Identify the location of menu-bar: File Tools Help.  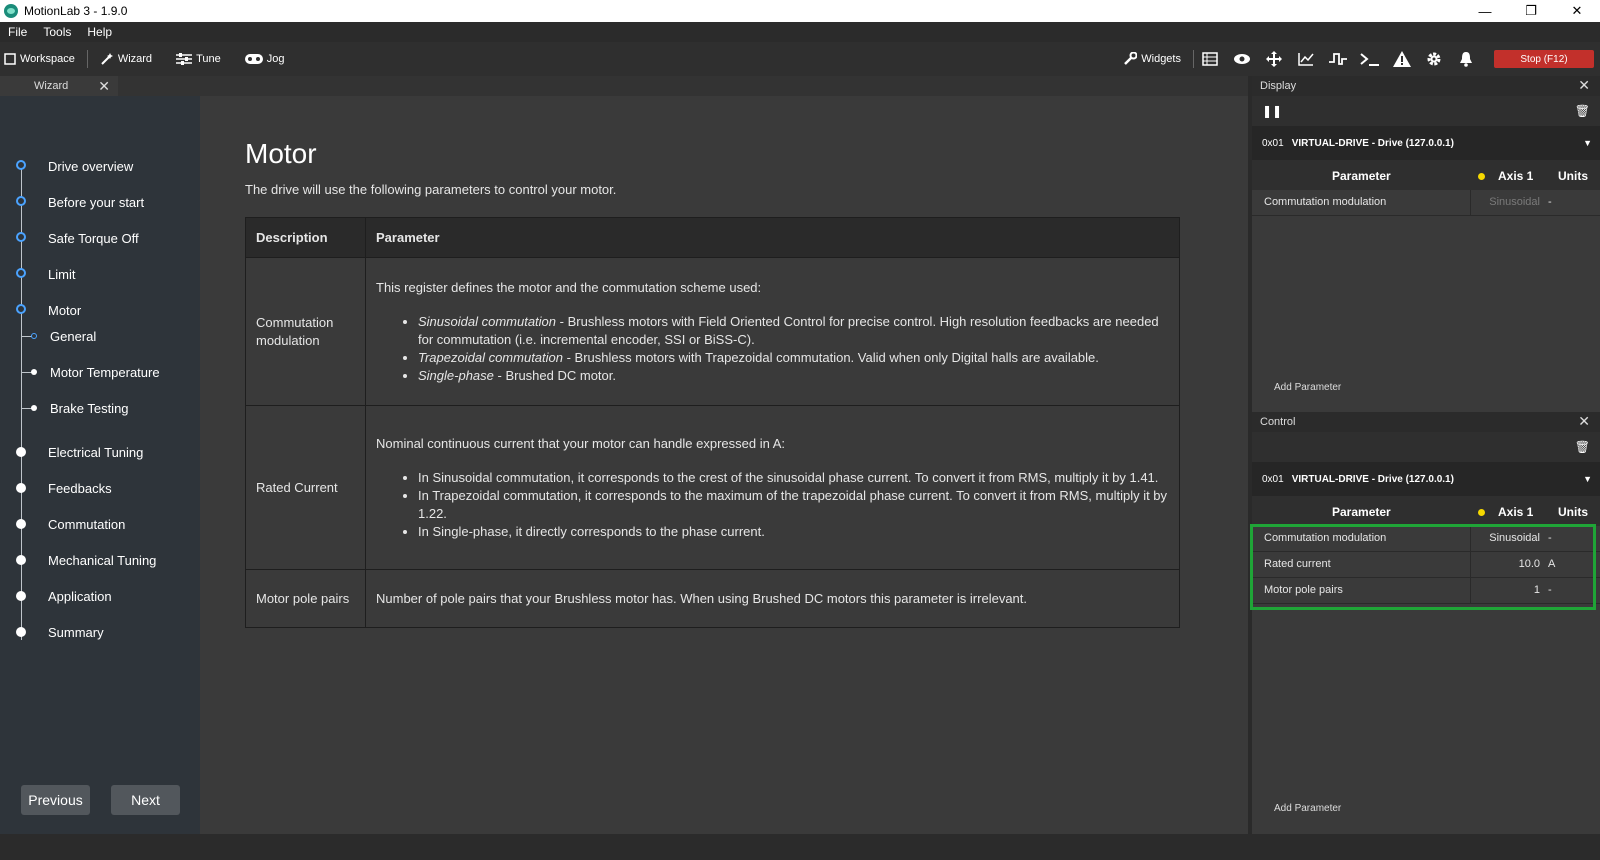
(800, 32).